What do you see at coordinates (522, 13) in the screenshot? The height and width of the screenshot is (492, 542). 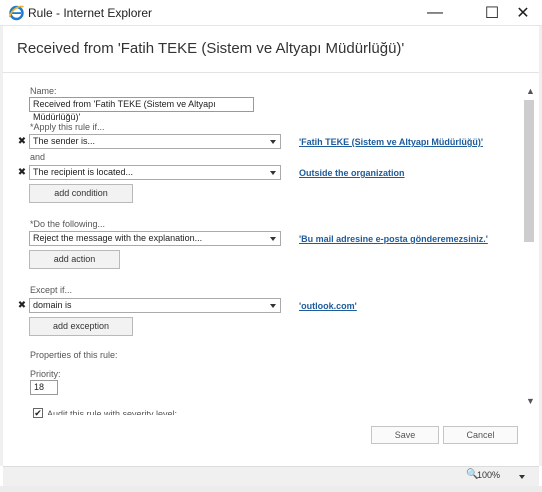 I see `close-button: ✕` at bounding box center [522, 13].